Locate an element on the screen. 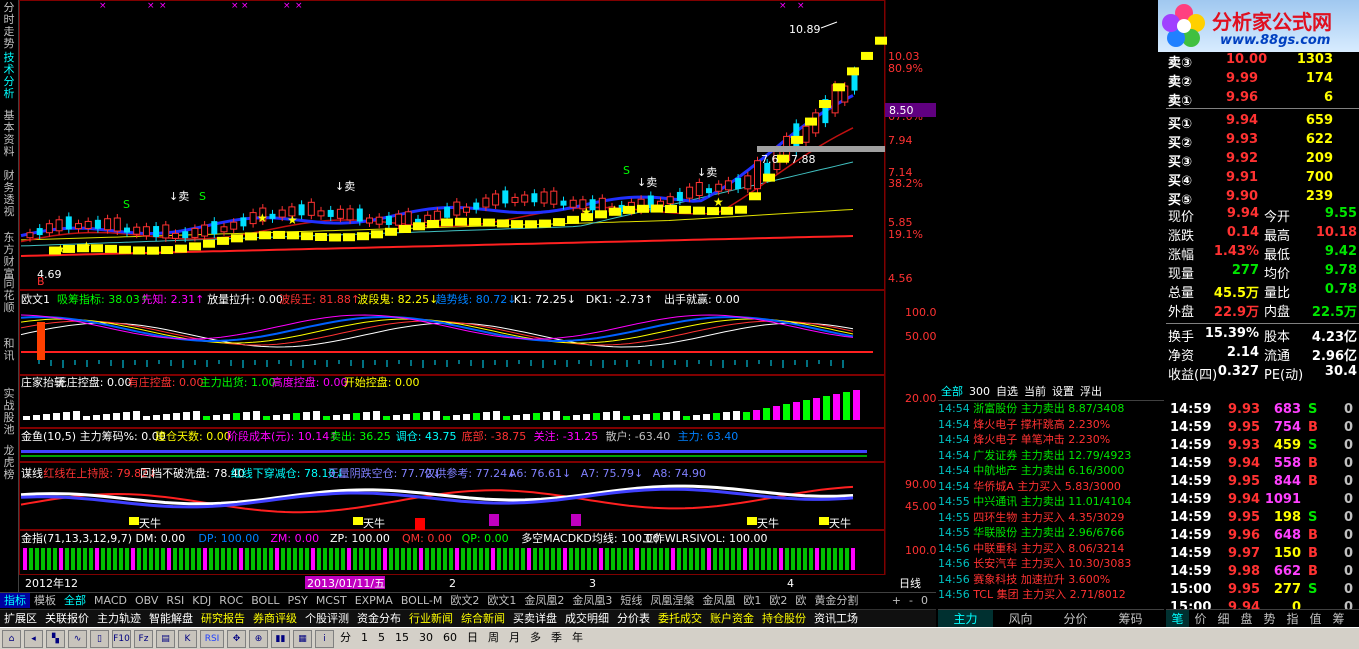  info-tab: 资金分布 is located at coordinates (379, 618).